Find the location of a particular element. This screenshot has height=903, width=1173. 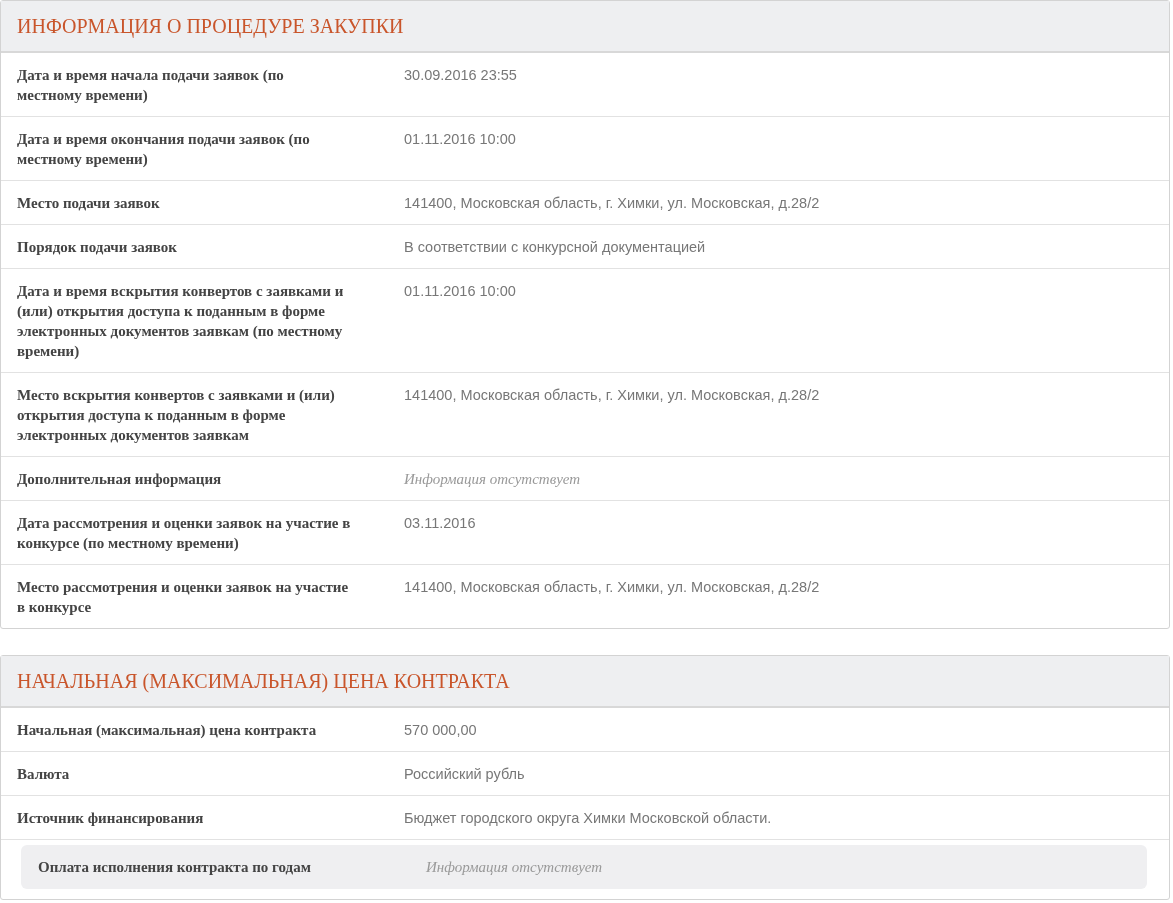

field-label: Дата и время начала подачи заявок (по местному времени) is located at coordinates (151, 85).